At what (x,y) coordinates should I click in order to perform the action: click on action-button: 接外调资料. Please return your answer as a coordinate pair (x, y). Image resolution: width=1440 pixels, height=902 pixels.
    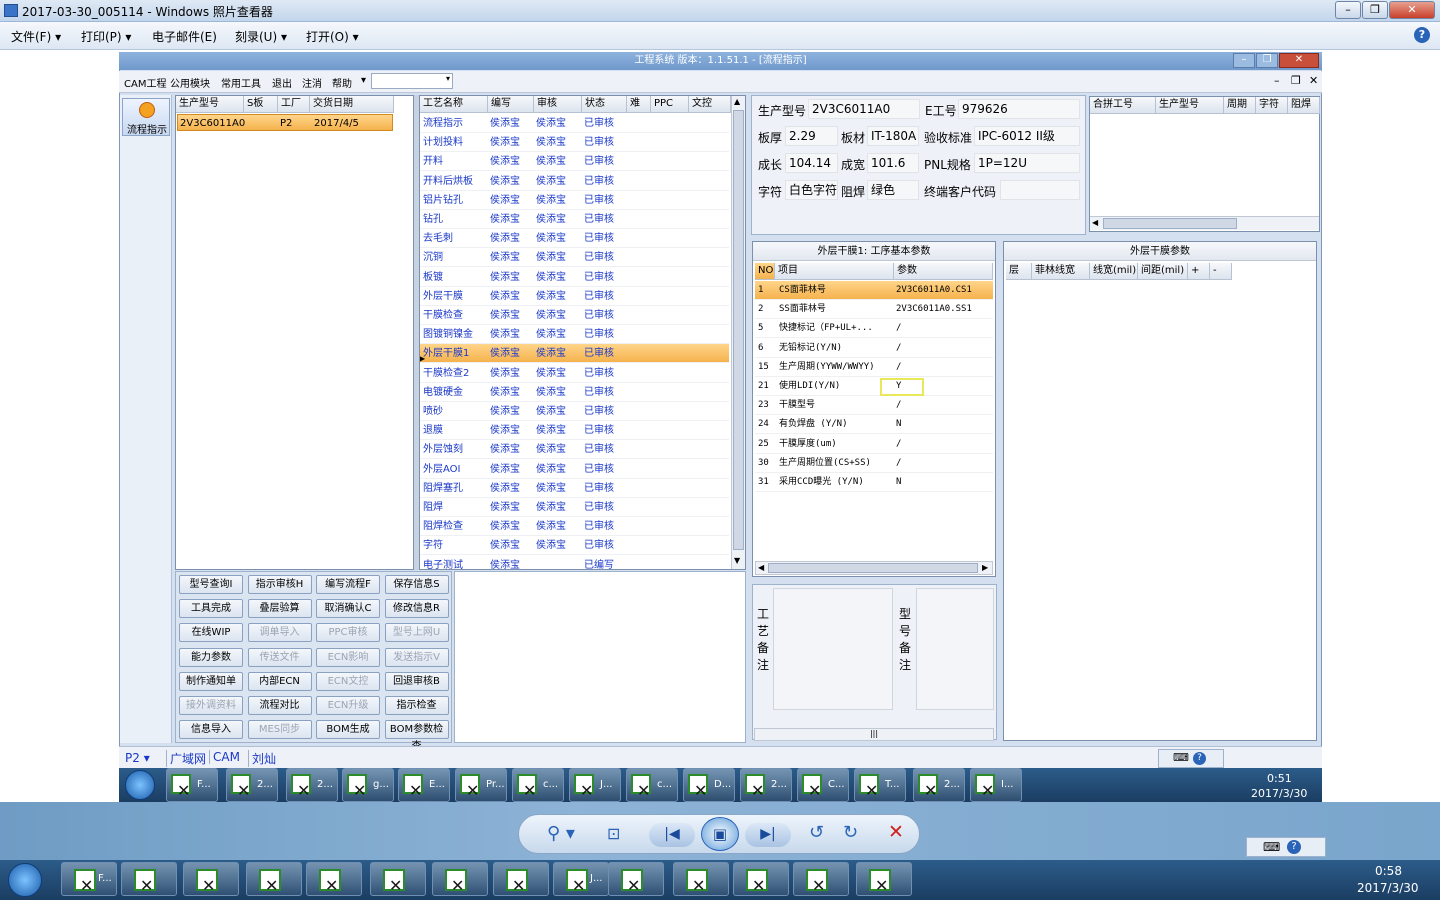
    Looking at the image, I should click on (211, 705).